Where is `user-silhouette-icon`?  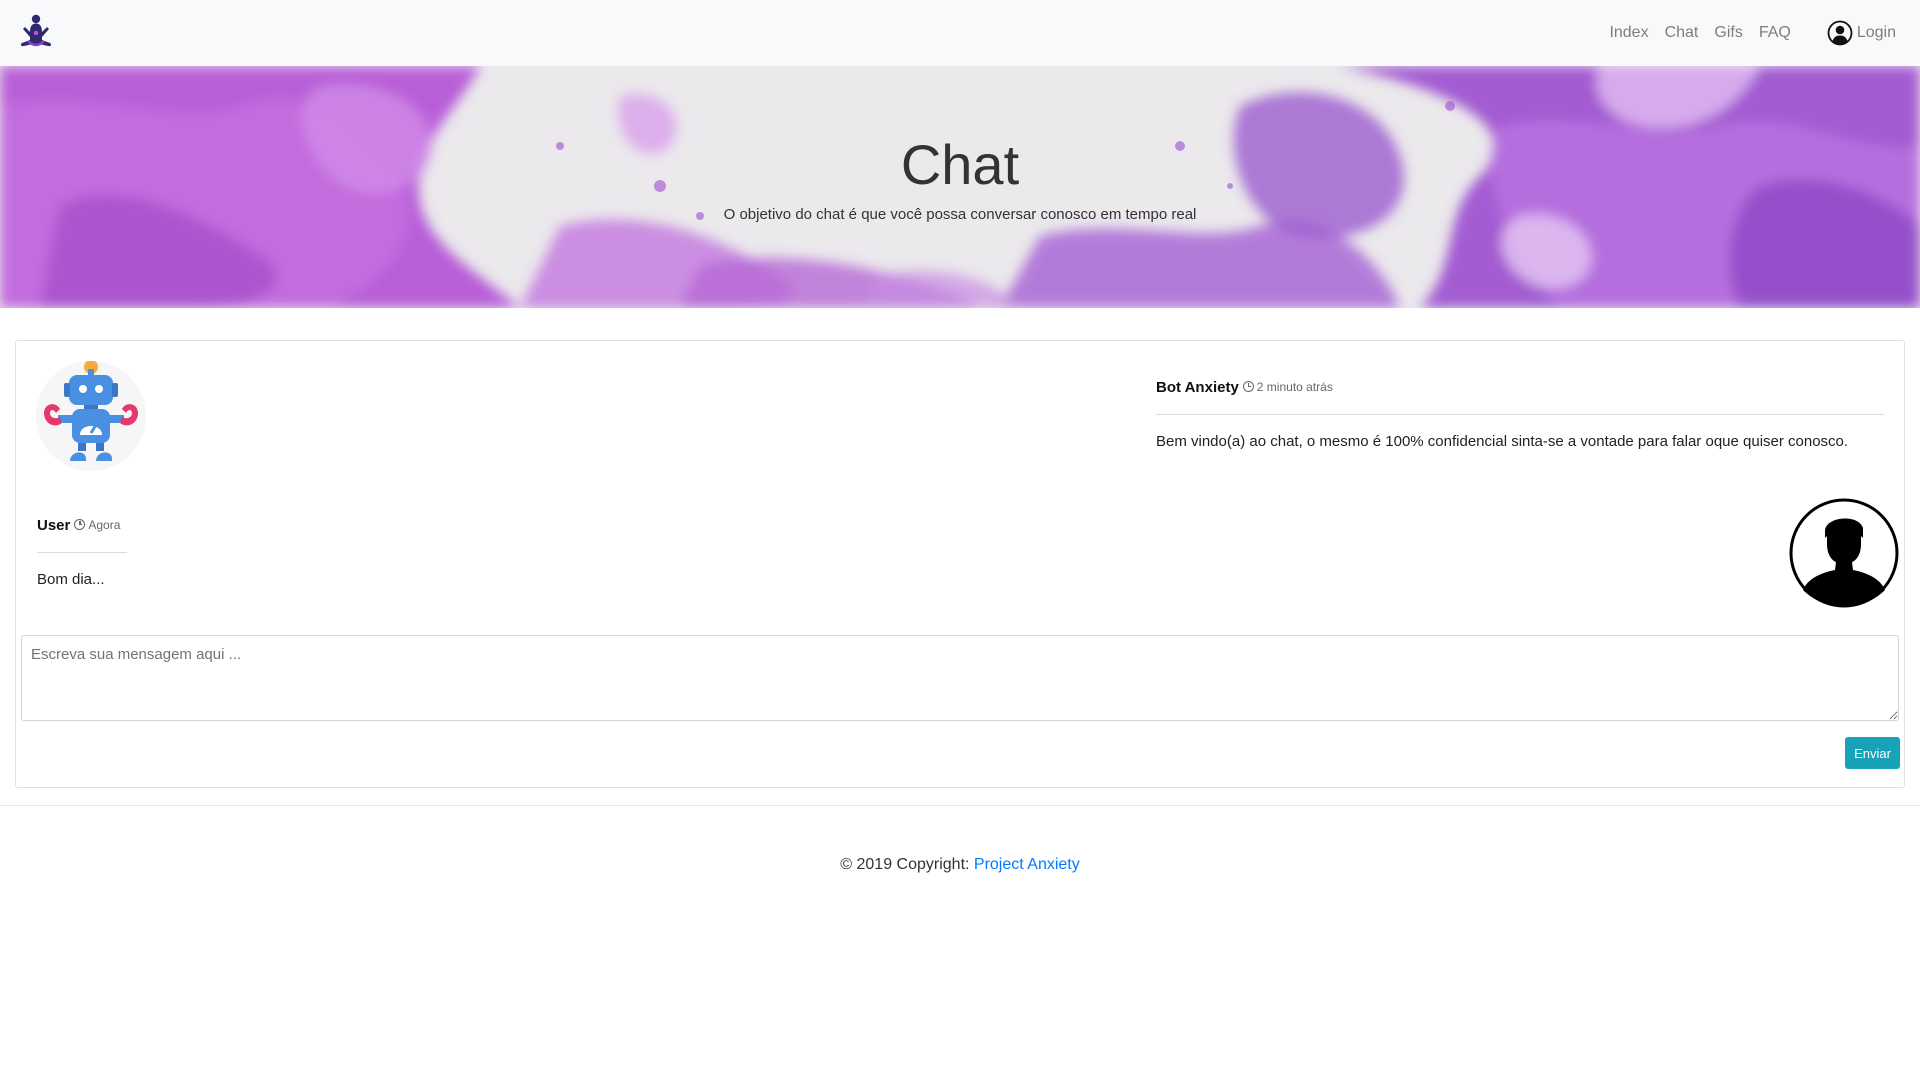
user-silhouette-icon is located at coordinates (1844, 553).